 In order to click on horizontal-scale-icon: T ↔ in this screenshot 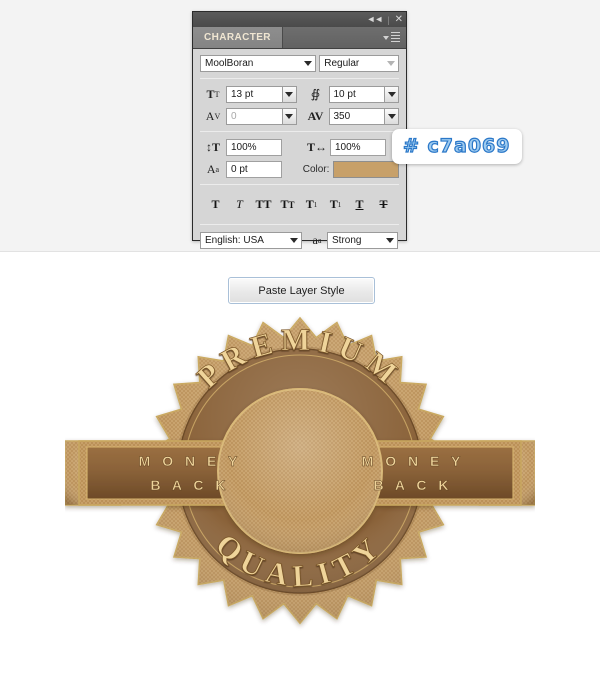, I will do `click(316, 147)`.